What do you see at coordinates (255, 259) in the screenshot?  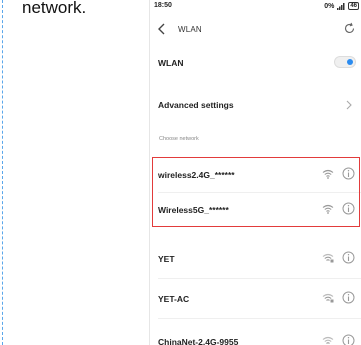 I see `network-item: YET` at bounding box center [255, 259].